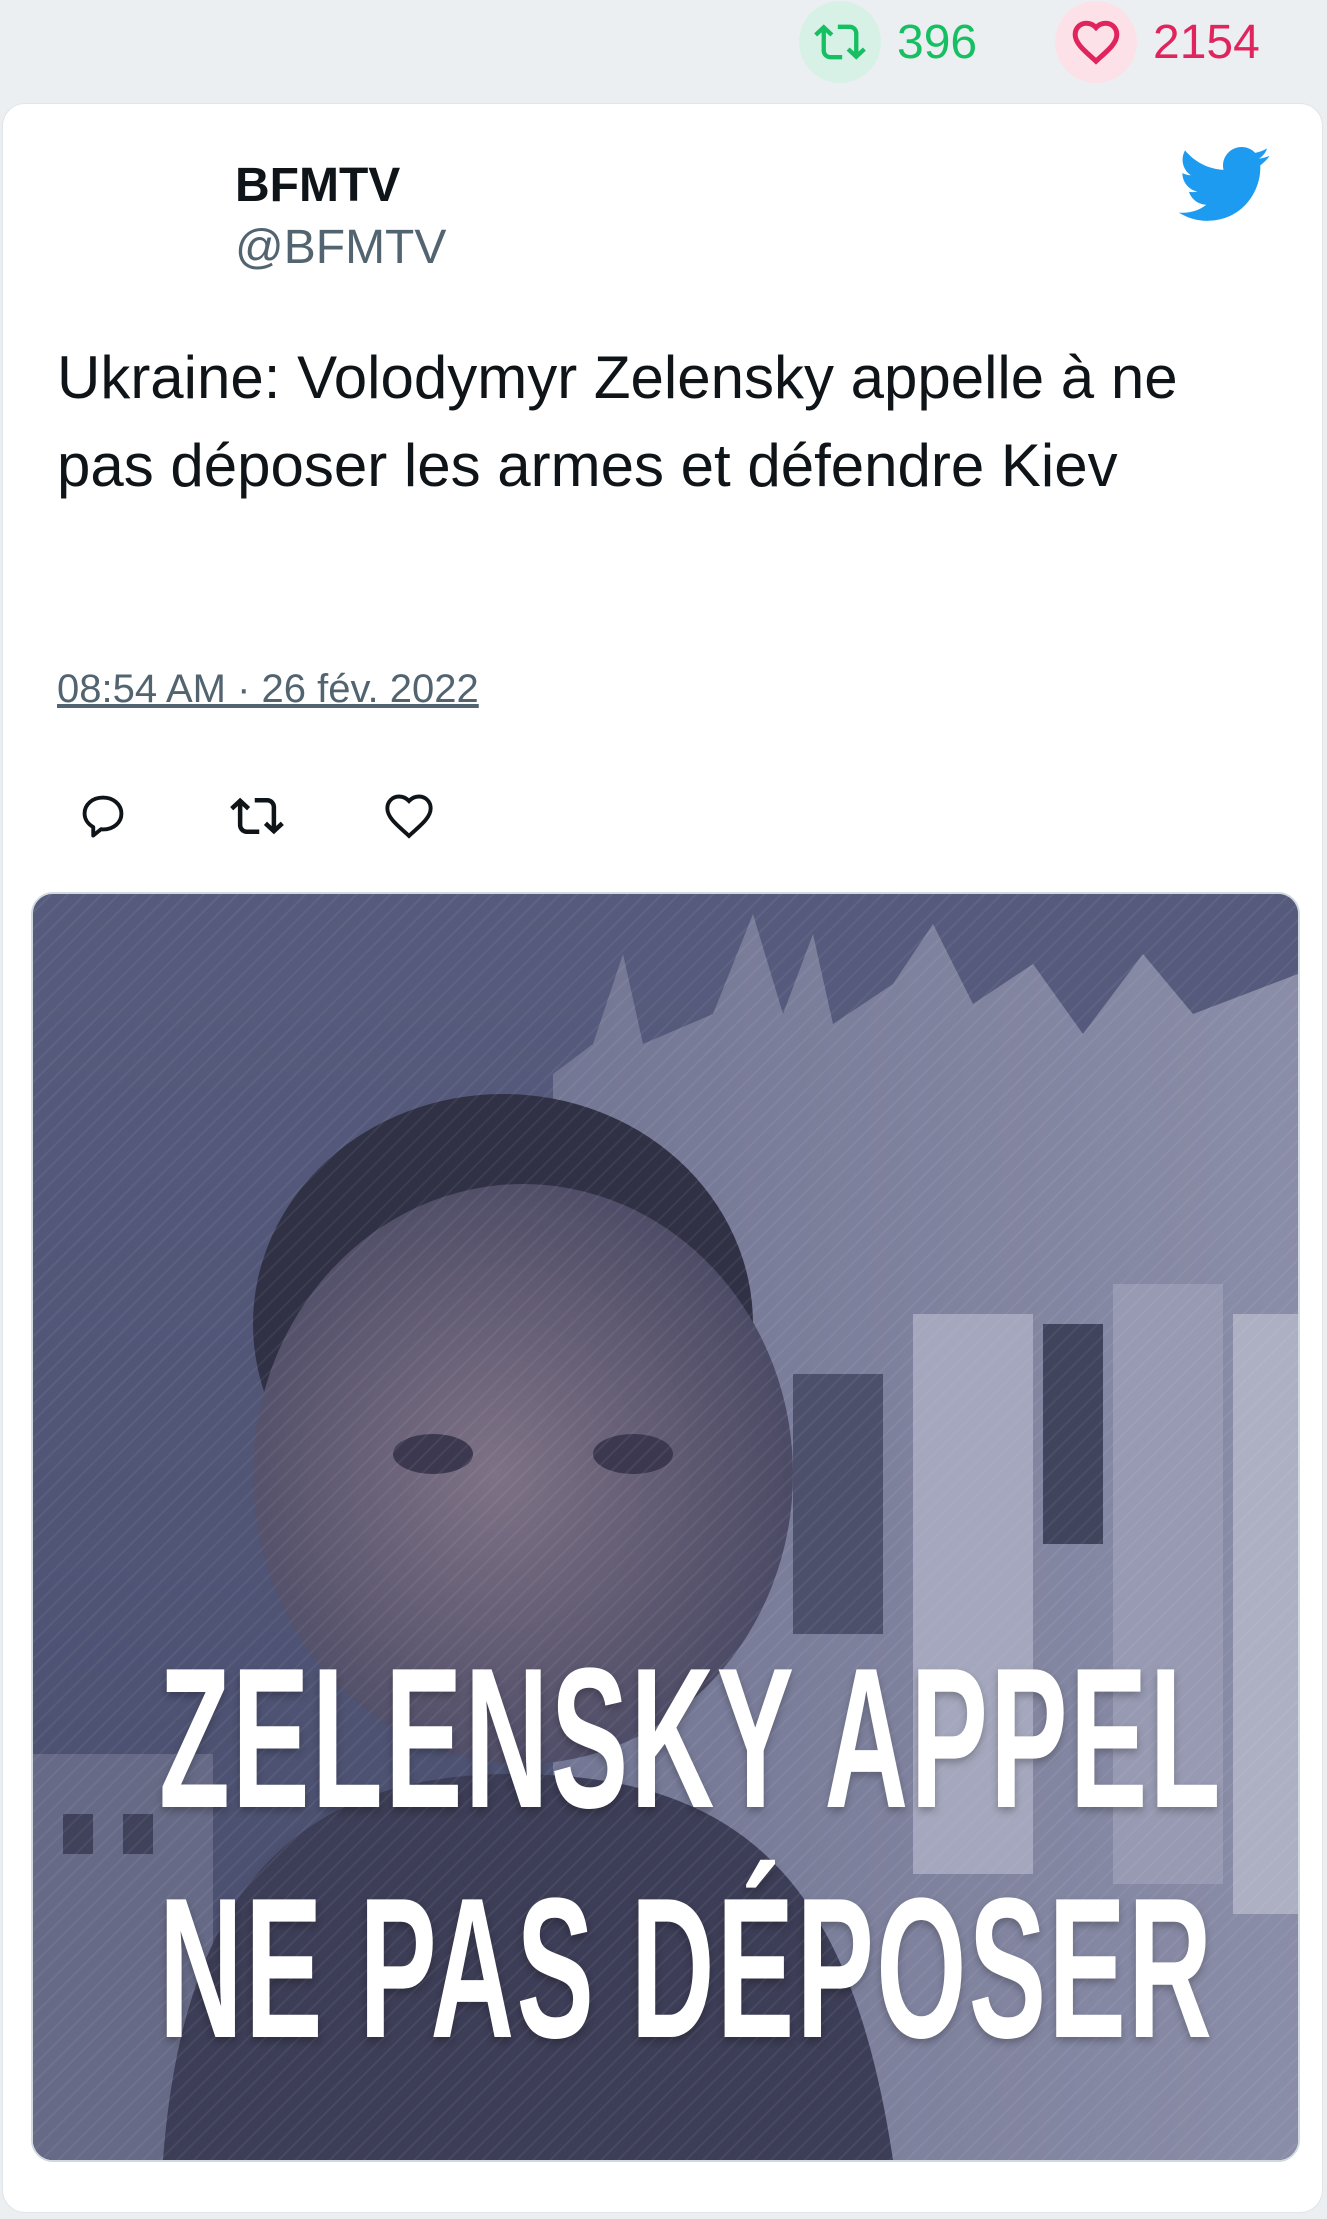 The height and width of the screenshot is (2219, 1327). What do you see at coordinates (1206, 42) in the screenshot?
I see `like-count: 2154` at bounding box center [1206, 42].